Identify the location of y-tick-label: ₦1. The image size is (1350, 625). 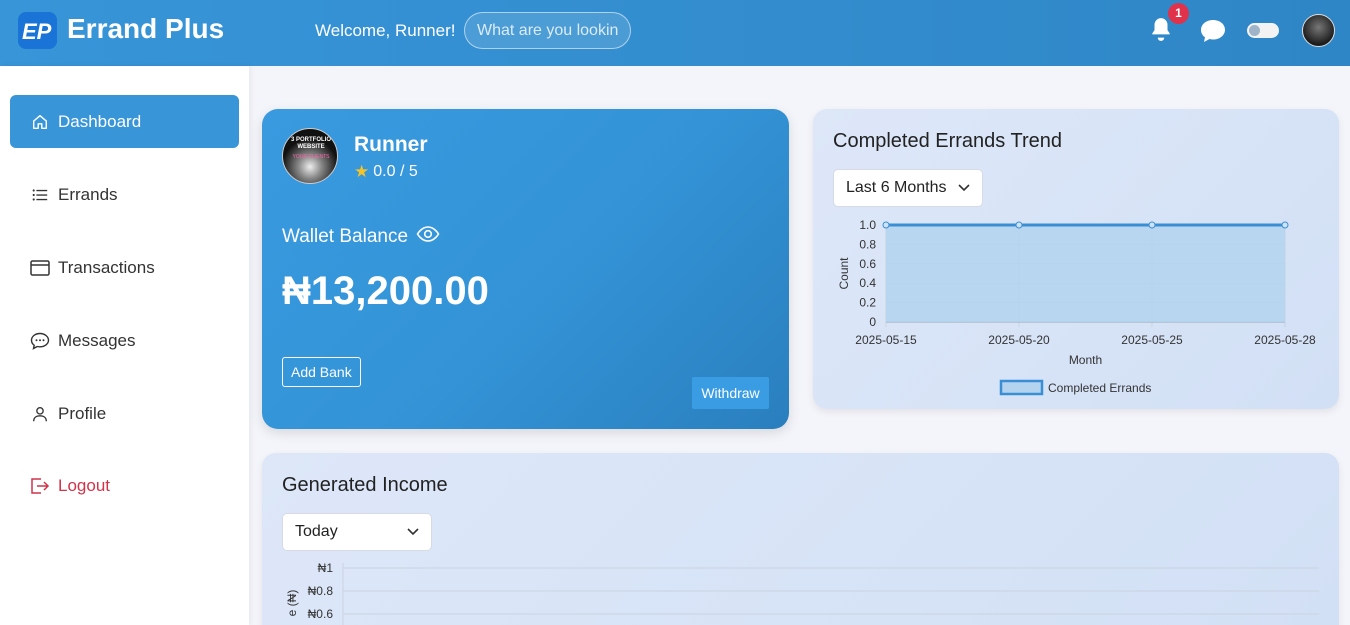
(326, 568).